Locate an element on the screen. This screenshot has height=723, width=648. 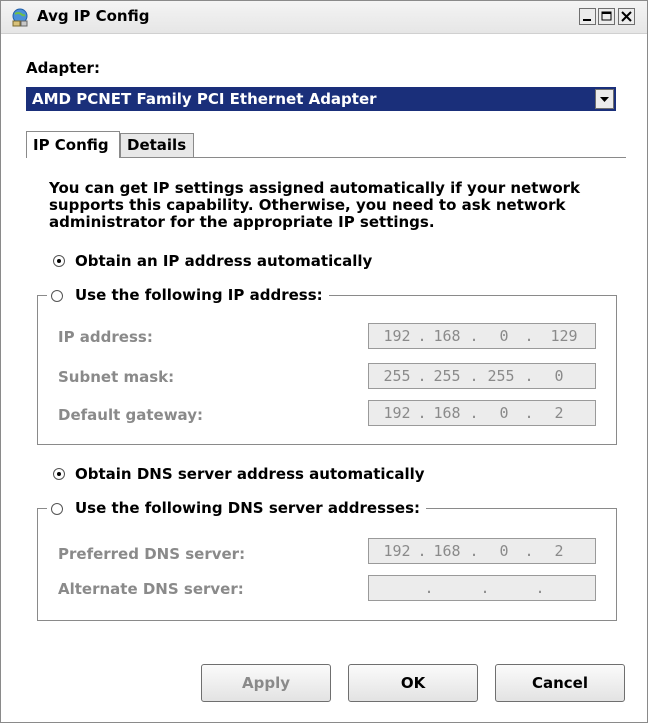
ok-button: OK is located at coordinates (413, 683).